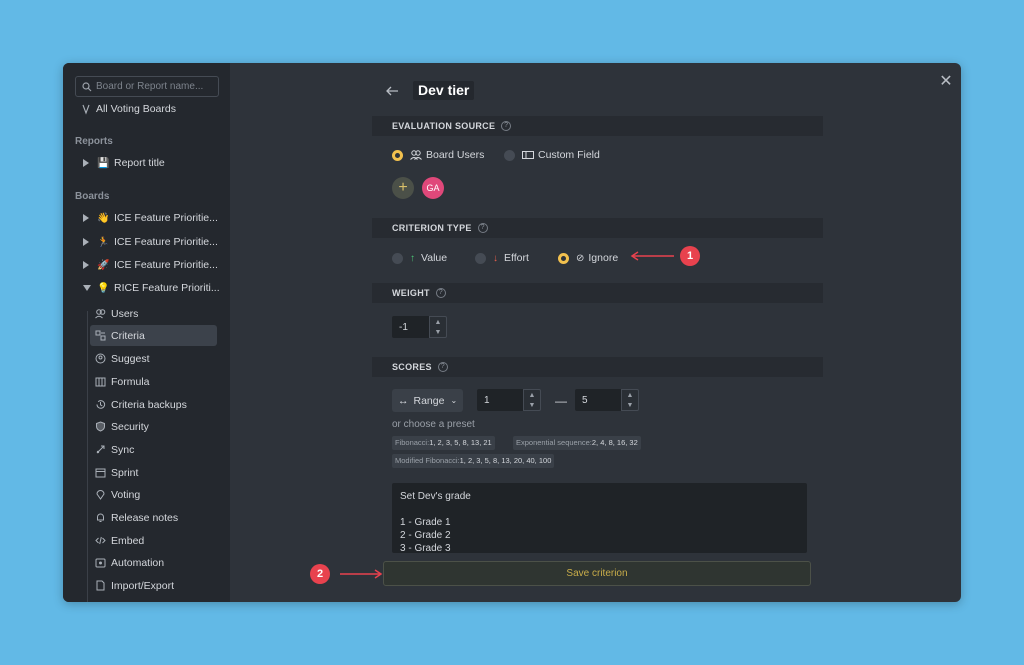 Image resolution: width=1024 pixels, height=665 pixels. I want to click on all-voting-boards-label: All Voting Boards, so click(136, 109).